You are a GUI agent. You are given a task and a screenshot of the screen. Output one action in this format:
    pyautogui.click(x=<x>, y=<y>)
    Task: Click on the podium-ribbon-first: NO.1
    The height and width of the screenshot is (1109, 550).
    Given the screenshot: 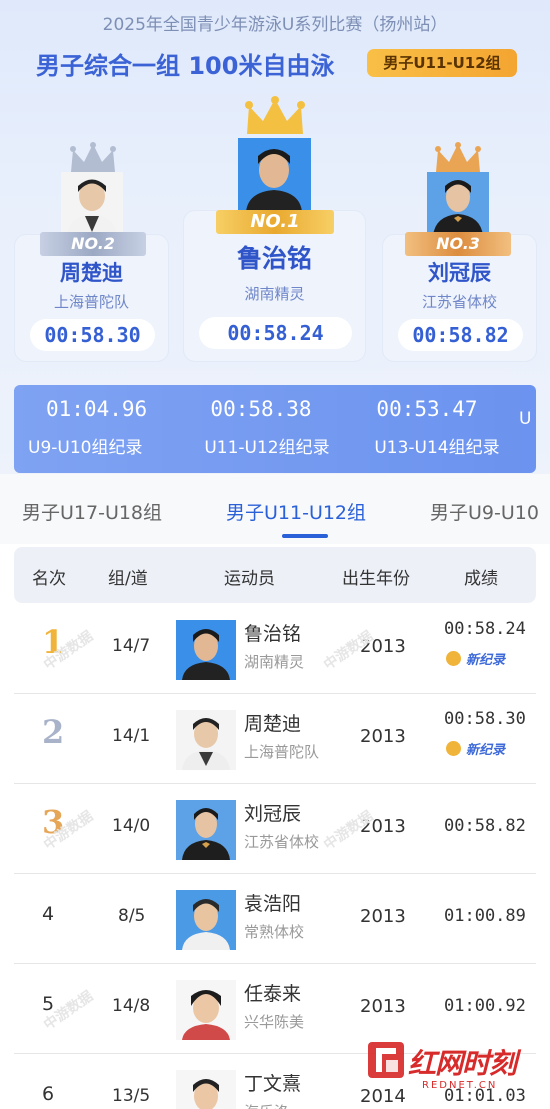 What is the action you would take?
    pyautogui.click(x=275, y=222)
    